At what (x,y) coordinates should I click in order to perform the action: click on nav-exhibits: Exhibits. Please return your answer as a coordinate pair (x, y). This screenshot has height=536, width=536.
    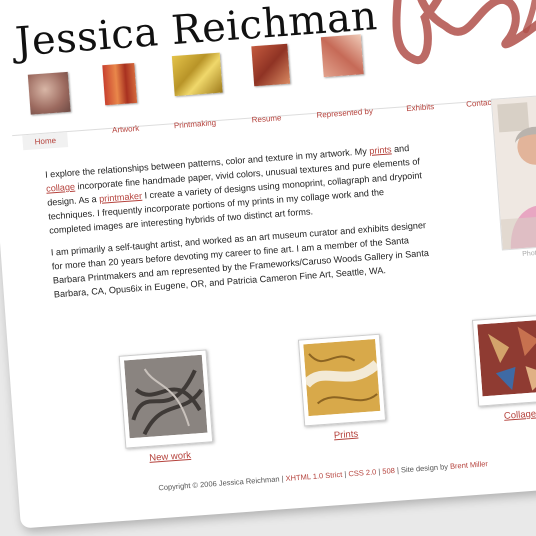
    Looking at the image, I should click on (420, 107).